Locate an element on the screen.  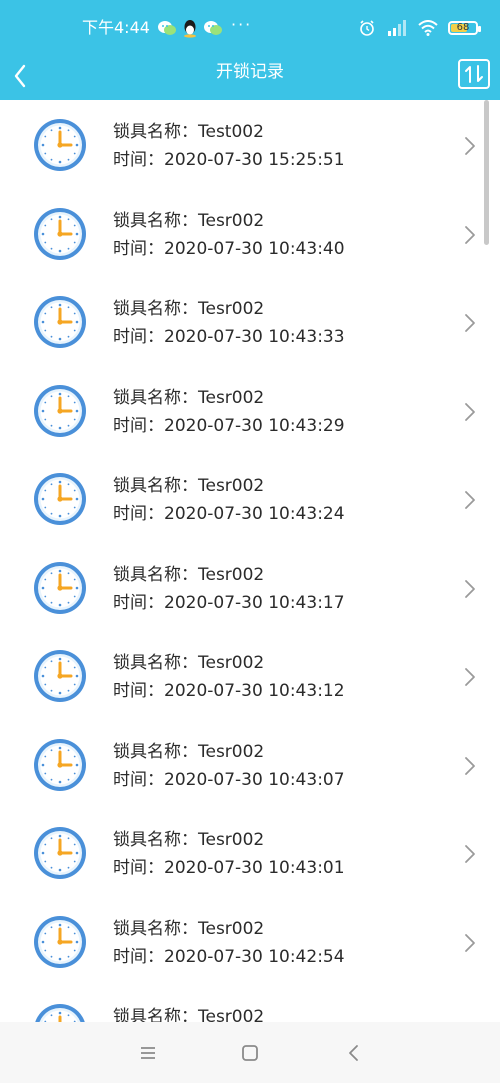
battery-label: 68 is located at coordinates (463, 27).